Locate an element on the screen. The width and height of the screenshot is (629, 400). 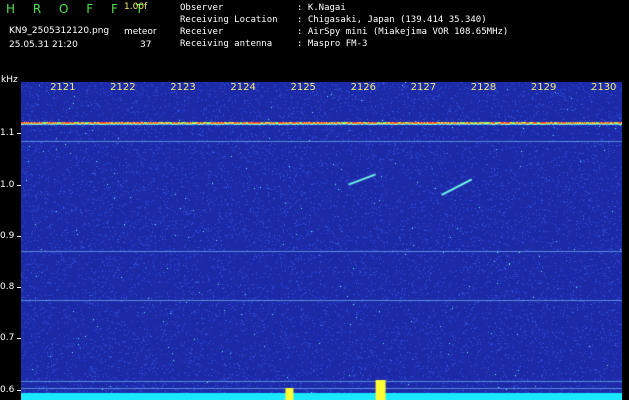
x-tick-label: 2122 is located at coordinates (123, 87).